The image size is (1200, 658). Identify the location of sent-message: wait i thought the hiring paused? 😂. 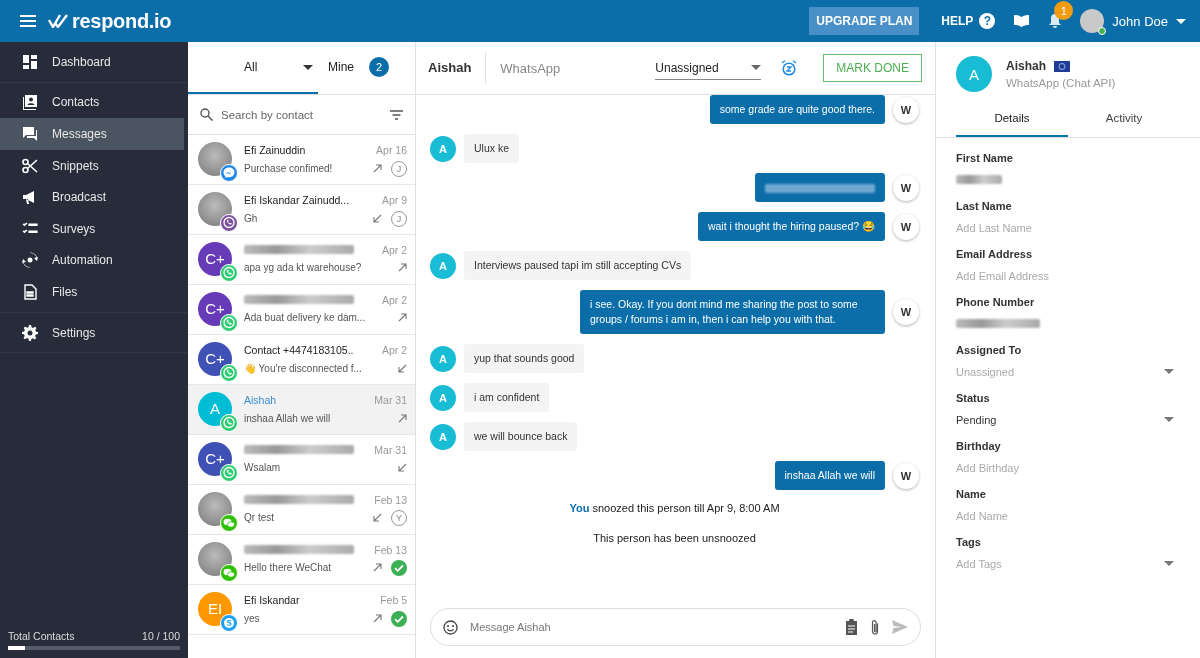
(791, 226).